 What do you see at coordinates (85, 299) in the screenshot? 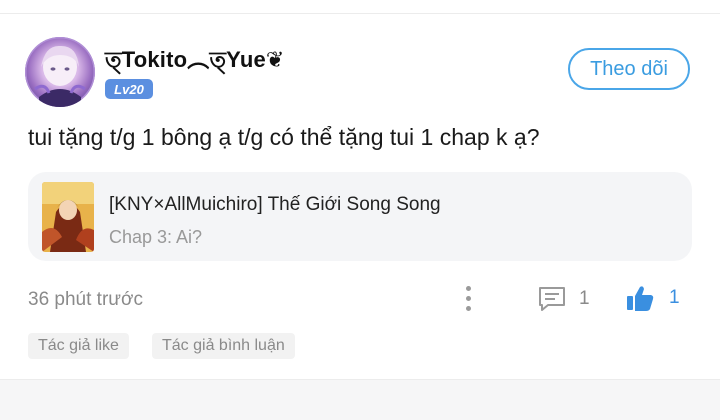
I see `timestamp: 36 phút trước` at bounding box center [85, 299].